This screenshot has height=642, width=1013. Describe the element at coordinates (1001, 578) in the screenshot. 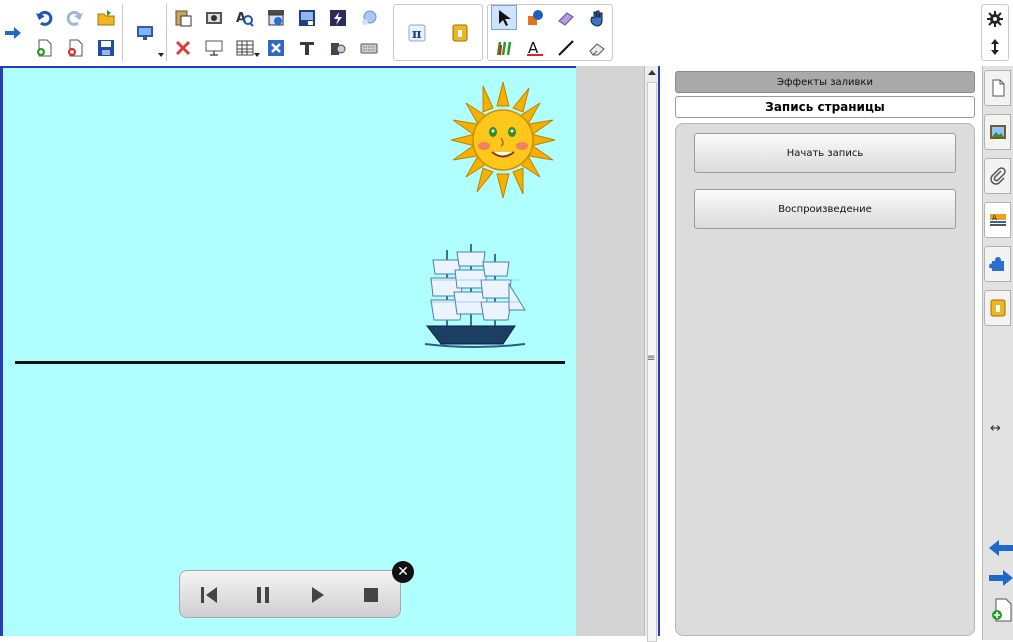

I see `next-page-icon` at that location.